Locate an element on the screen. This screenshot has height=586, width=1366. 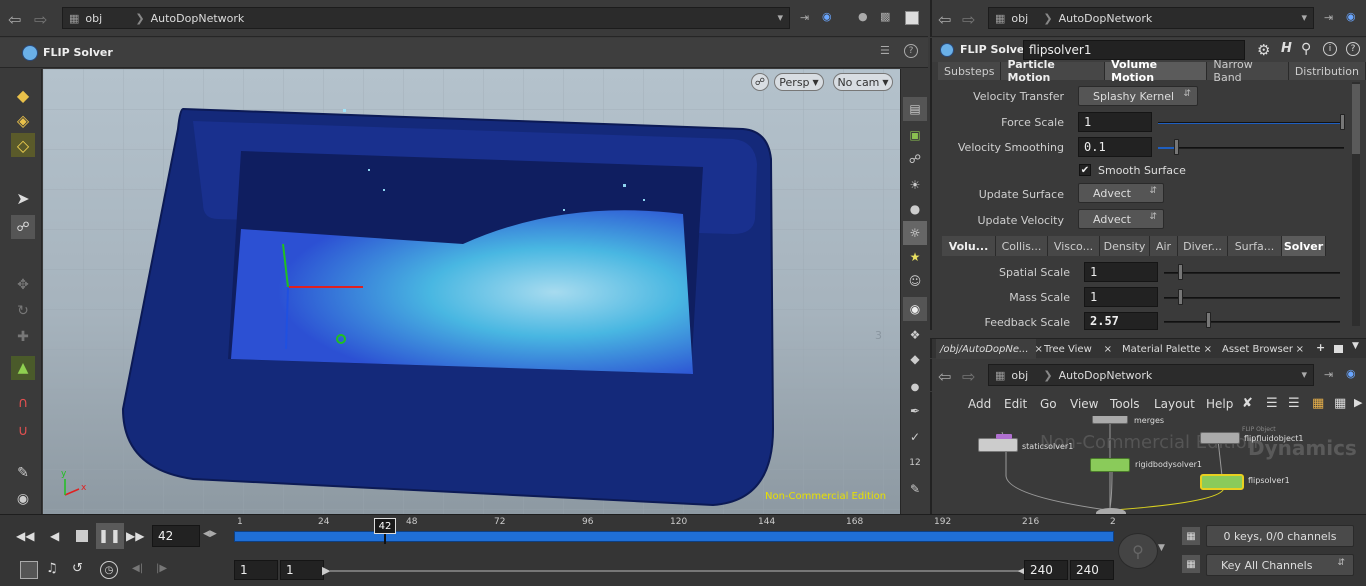
pose-icon: ✎ is located at coordinates (23, 473).